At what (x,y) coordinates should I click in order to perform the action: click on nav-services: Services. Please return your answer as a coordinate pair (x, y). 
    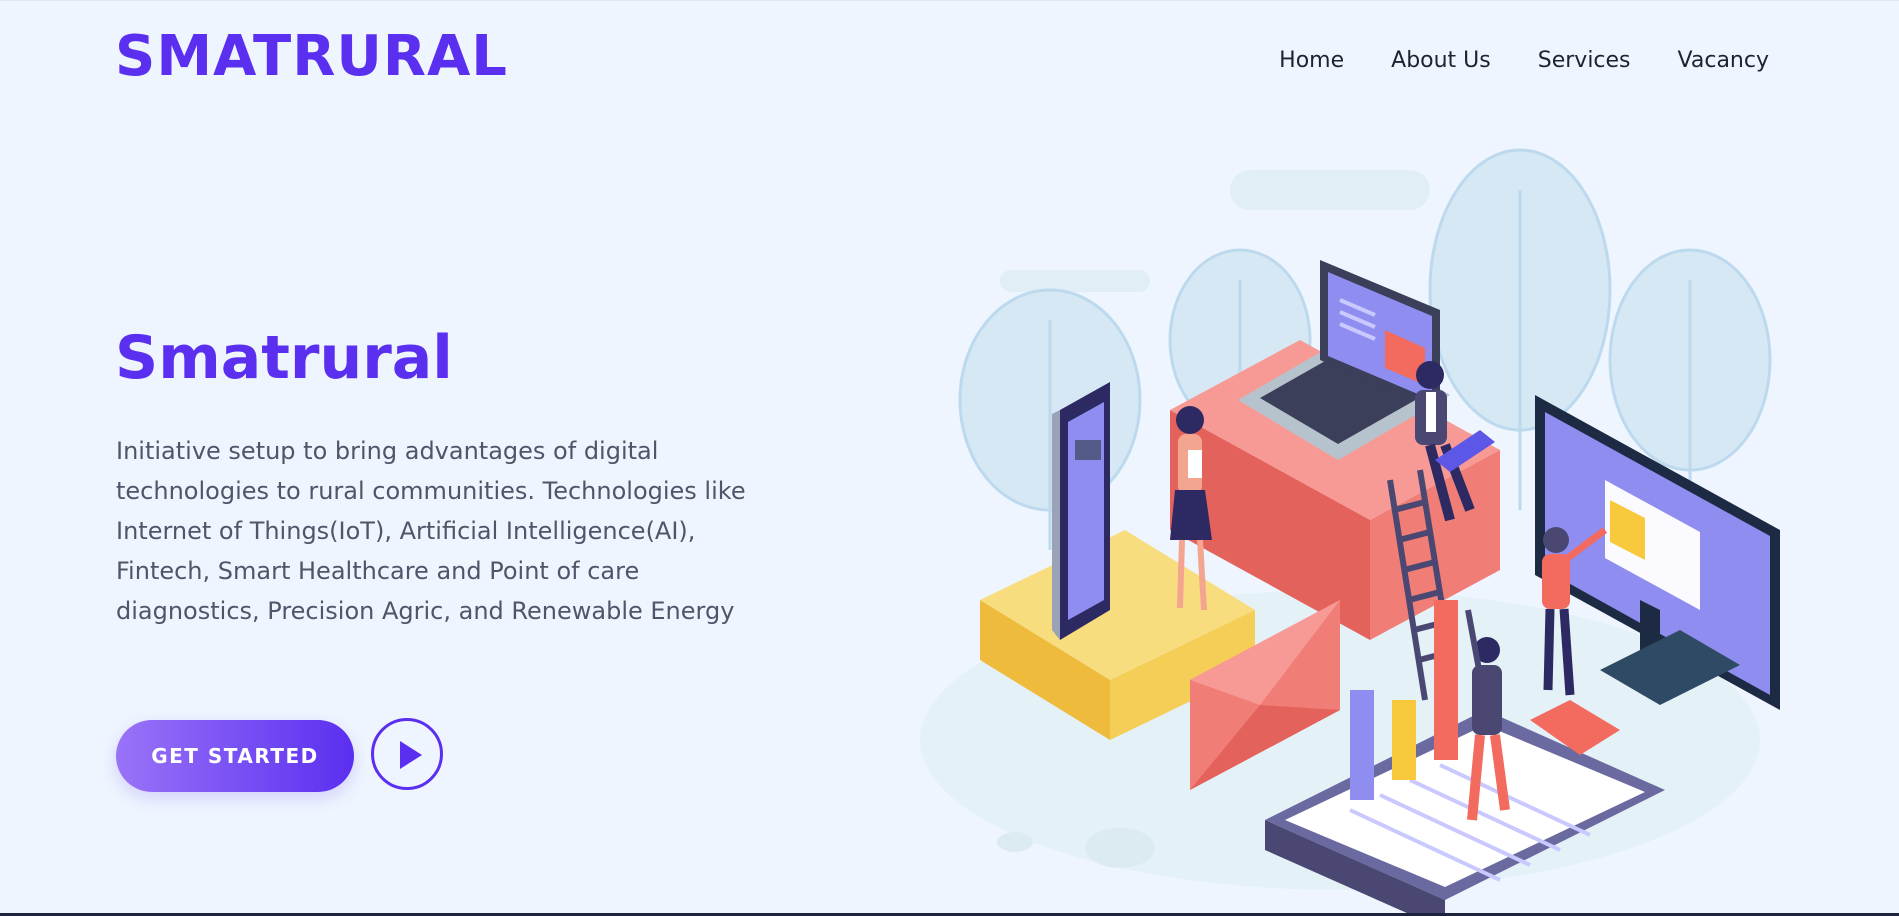
    Looking at the image, I should click on (1584, 61).